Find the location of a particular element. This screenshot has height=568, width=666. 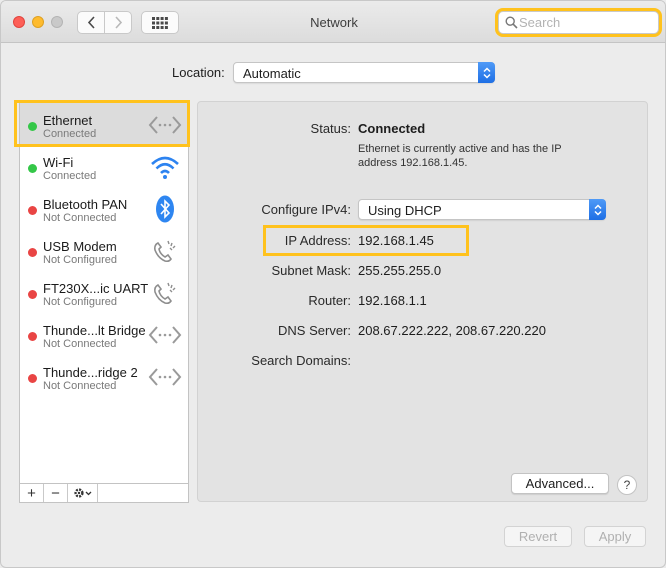

service-item-ft230x-uart: FT230X...ic UART Not Configured is located at coordinates (104, 292).